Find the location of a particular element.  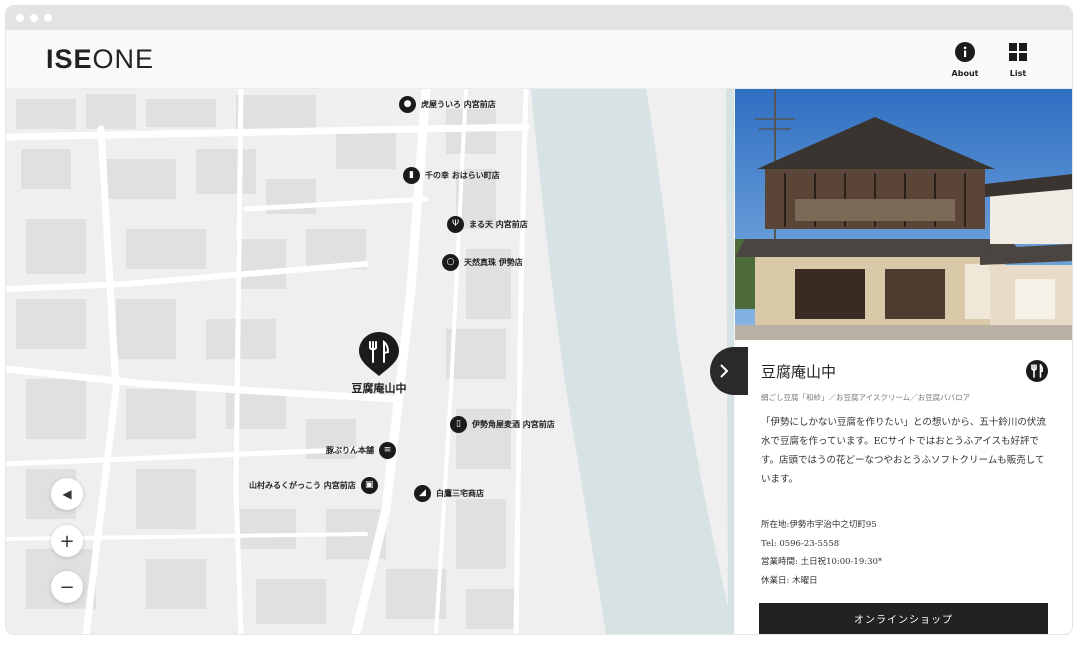

beer-icon: ▯ is located at coordinates (458, 424).